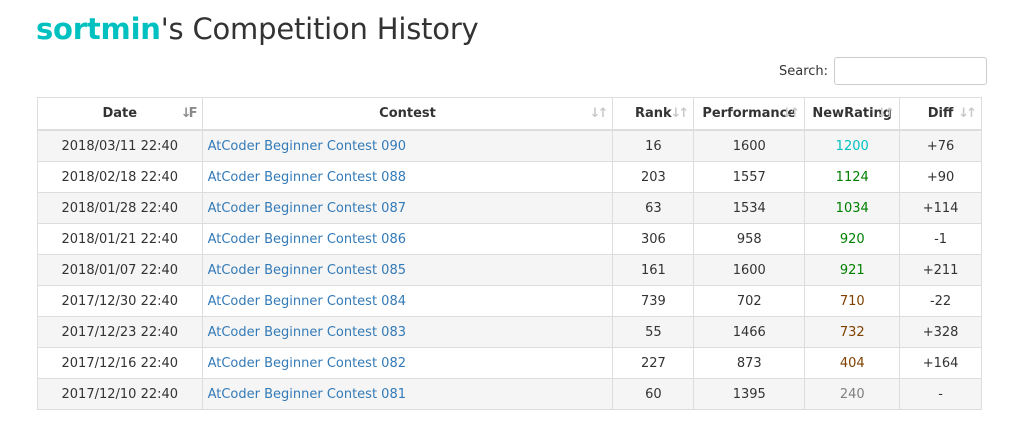  What do you see at coordinates (852, 208) in the screenshot?
I see `new-rating-cell: 1034` at bounding box center [852, 208].